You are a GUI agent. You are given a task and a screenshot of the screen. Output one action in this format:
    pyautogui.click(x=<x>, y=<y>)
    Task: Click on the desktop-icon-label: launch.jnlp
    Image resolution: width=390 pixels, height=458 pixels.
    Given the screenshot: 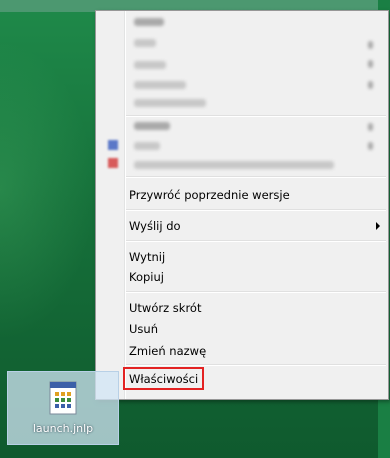 What is the action you would take?
    pyautogui.click(x=63, y=428)
    